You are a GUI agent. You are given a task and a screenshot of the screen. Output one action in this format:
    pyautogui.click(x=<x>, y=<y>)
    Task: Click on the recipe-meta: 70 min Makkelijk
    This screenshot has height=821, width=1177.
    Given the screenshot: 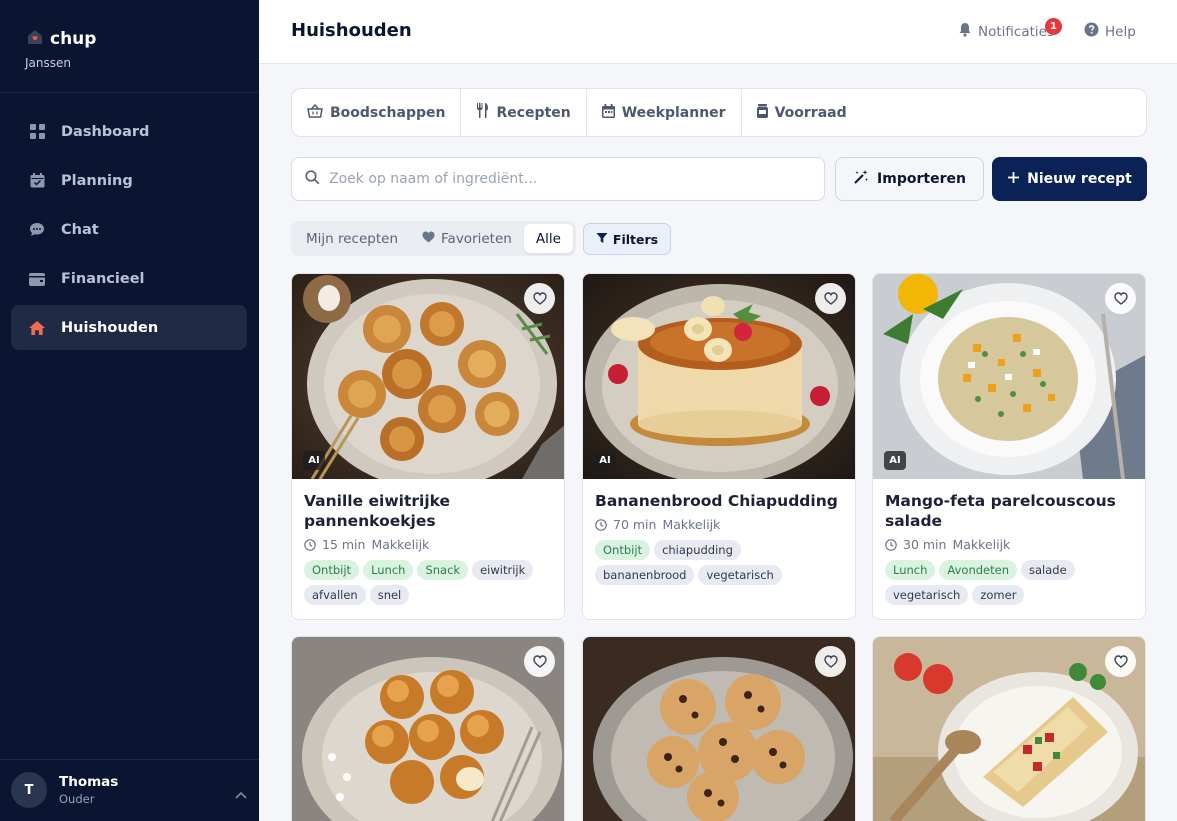 What is the action you would take?
    pyautogui.click(x=719, y=521)
    